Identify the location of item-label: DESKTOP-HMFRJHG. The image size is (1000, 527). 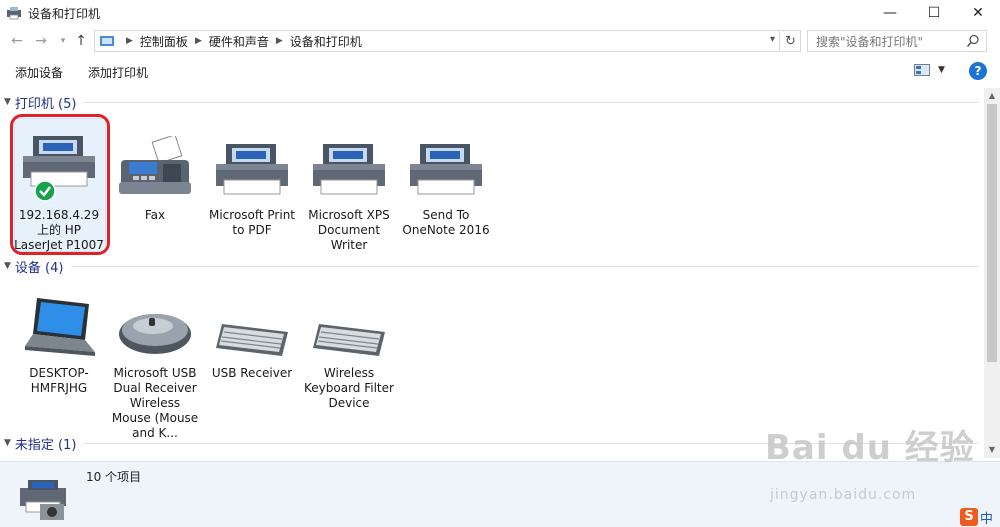
(59, 380).